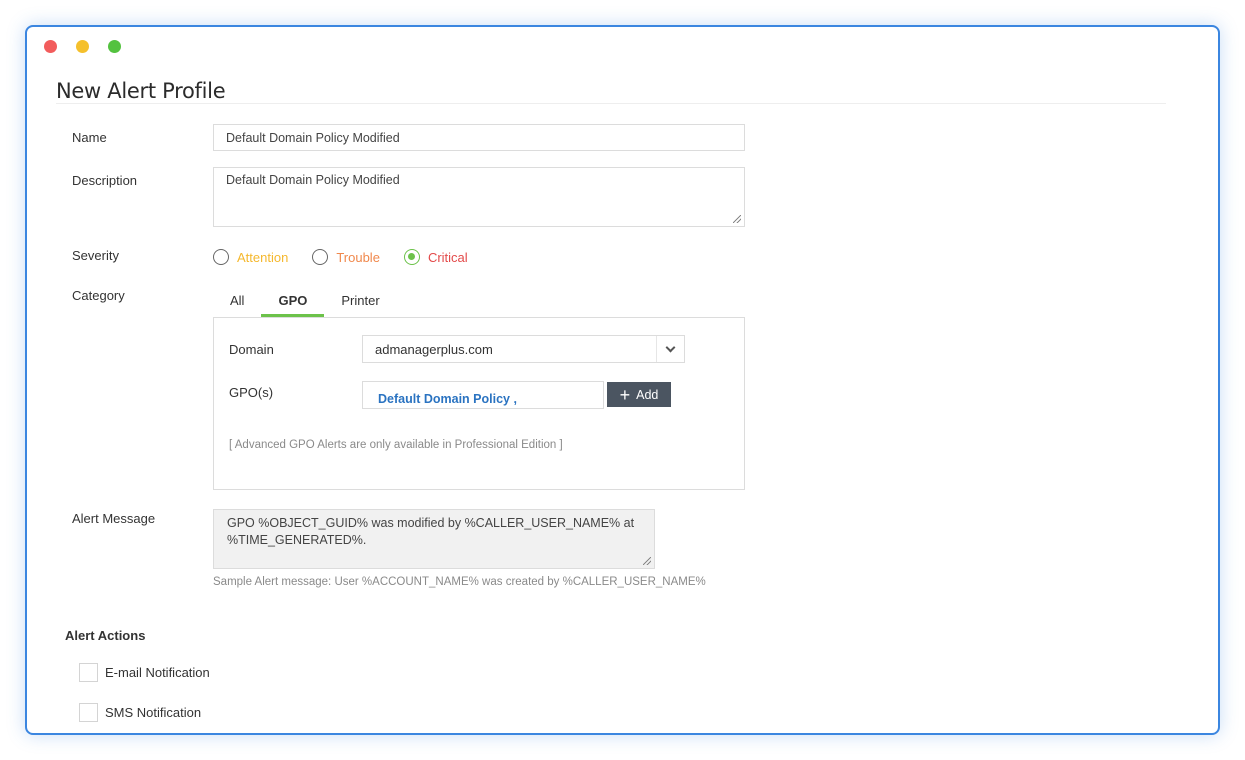 The image size is (1245, 760). I want to click on close-window-button, so click(50, 46).